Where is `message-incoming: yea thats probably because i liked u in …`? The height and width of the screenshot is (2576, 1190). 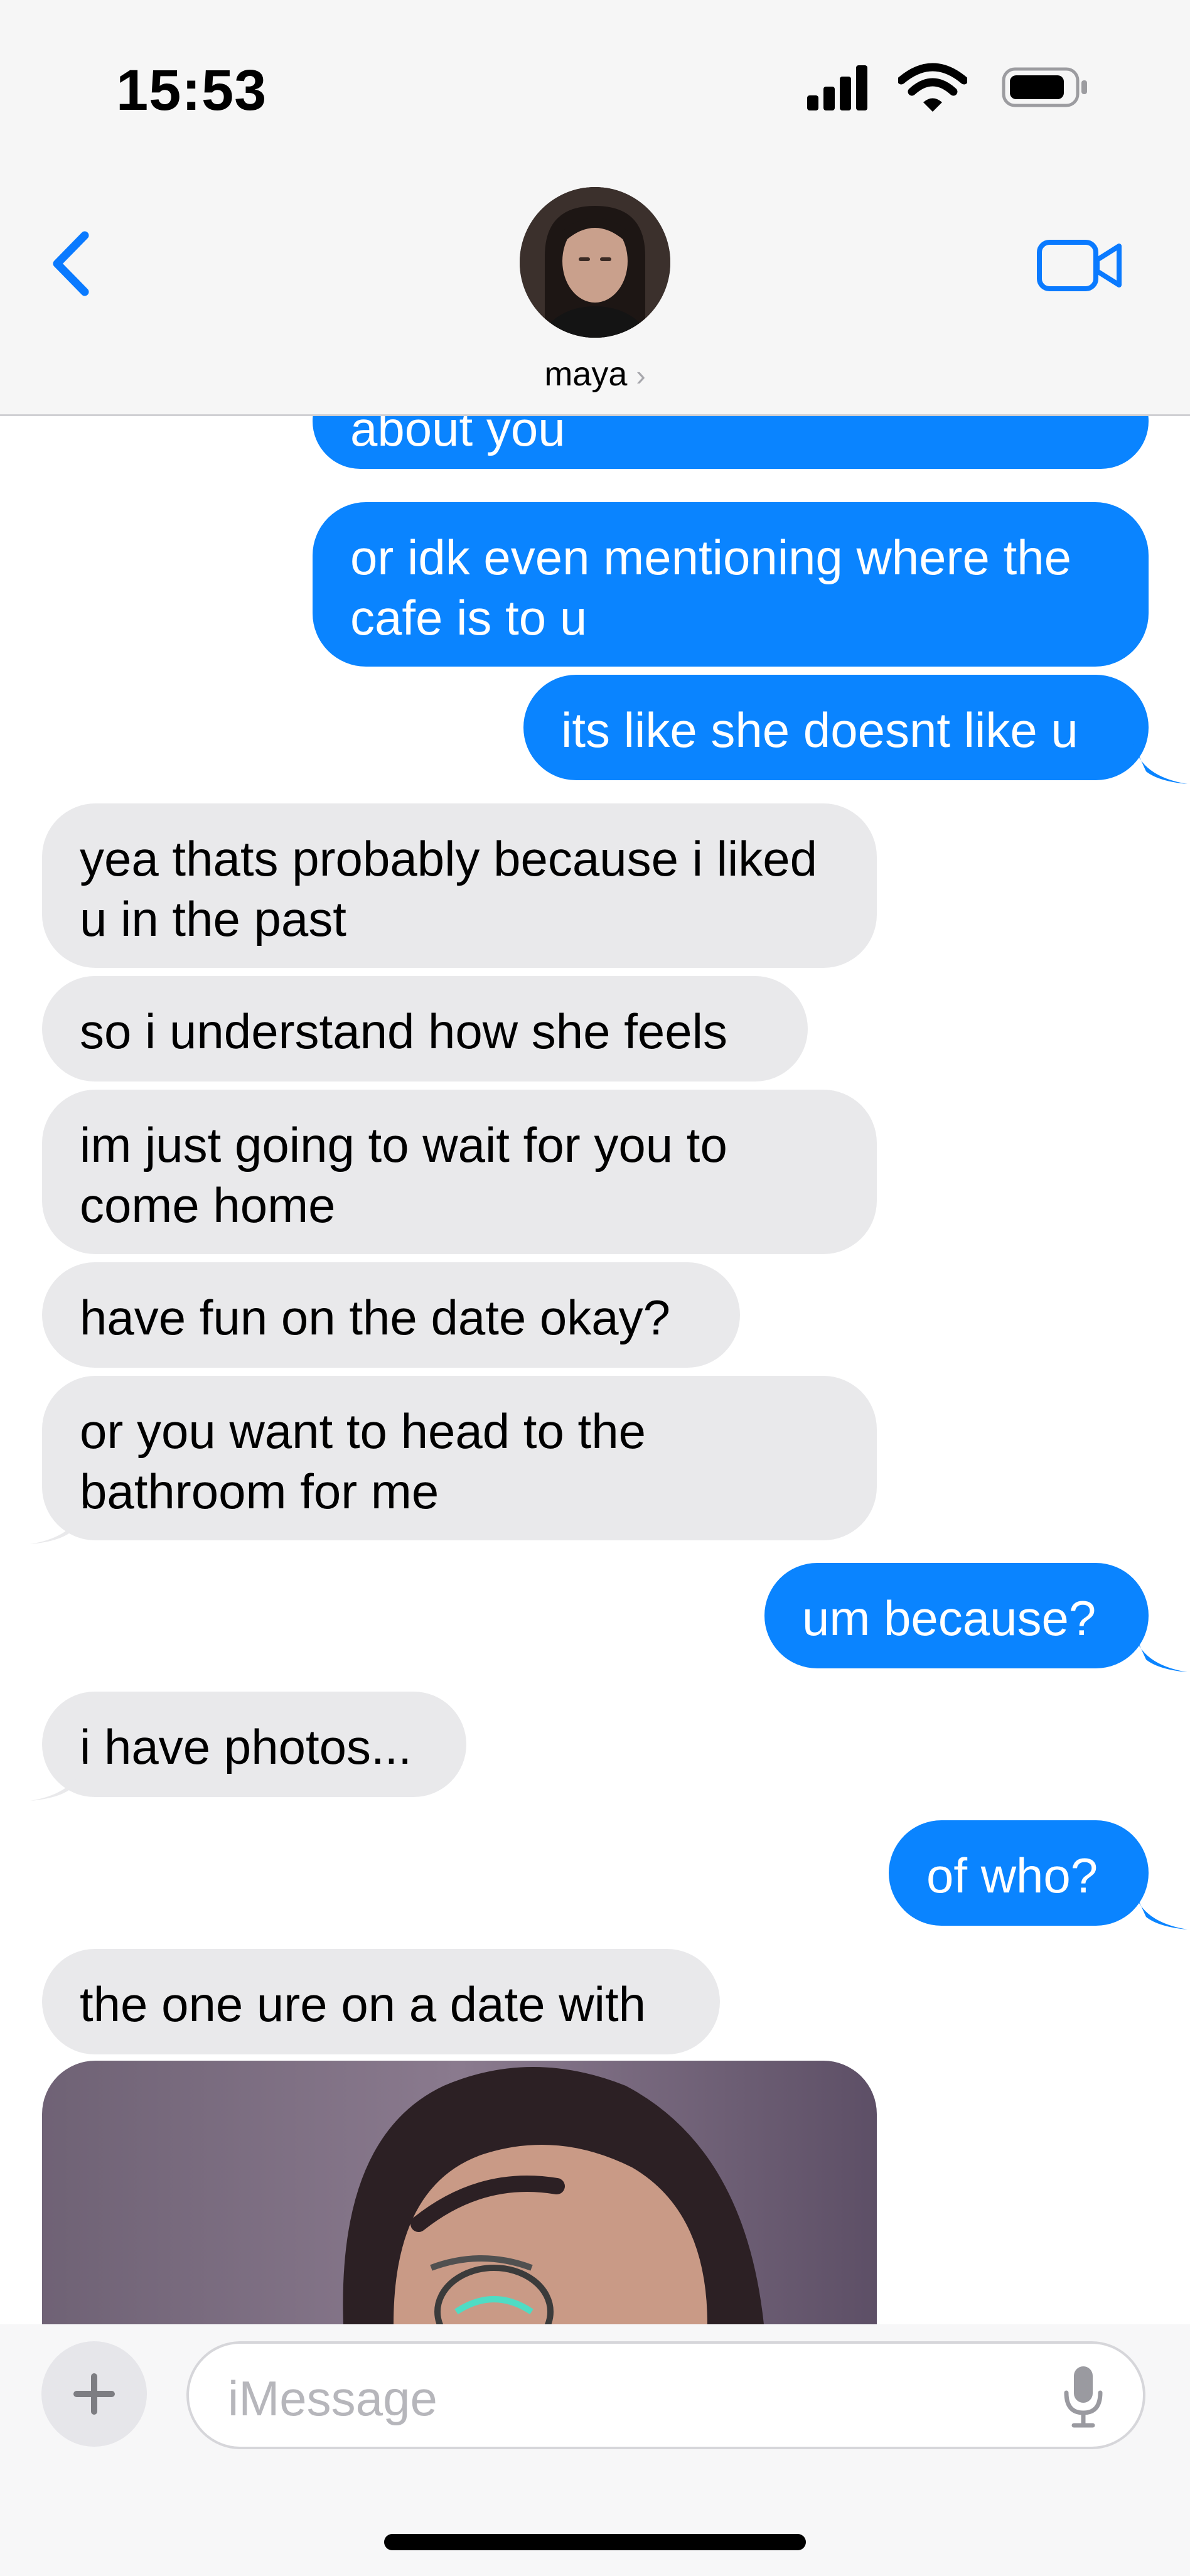 message-incoming: yea thats probably because i liked u in … is located at coordinates (459, 885).